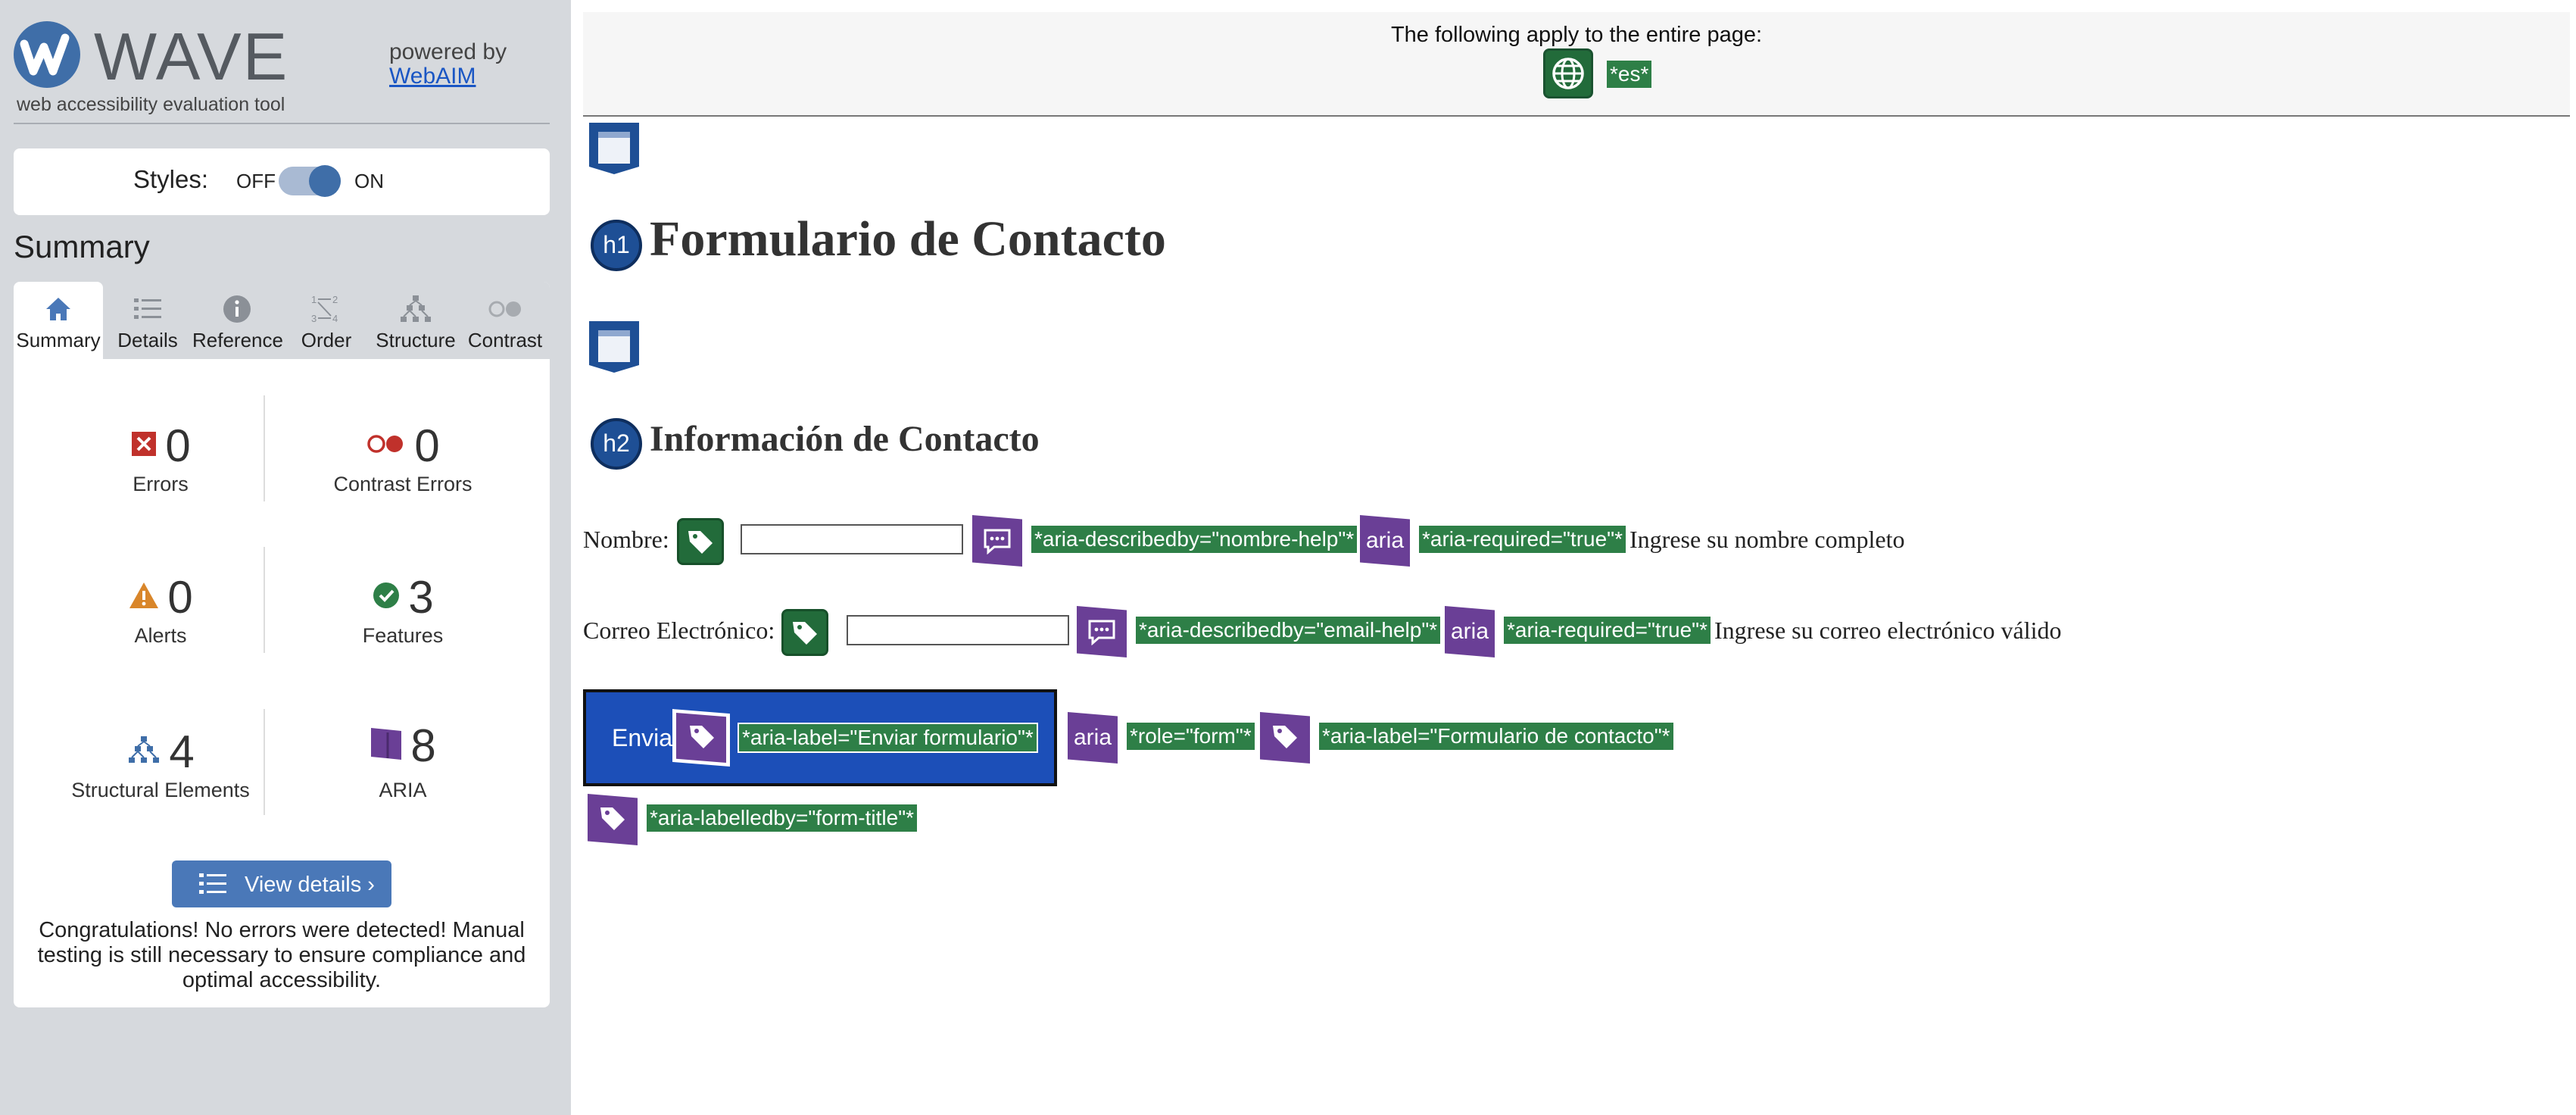  Describe the element at coordinates (403, 635) in the screenshot. I see `features-label: Features` at that location.